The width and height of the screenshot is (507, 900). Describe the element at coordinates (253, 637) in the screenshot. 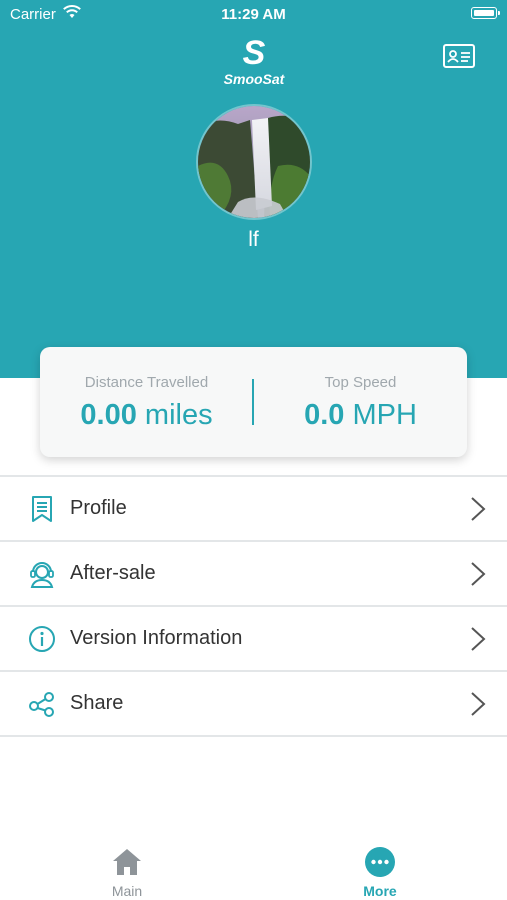

I see `menu-item-version-information: Version Information` at that location.